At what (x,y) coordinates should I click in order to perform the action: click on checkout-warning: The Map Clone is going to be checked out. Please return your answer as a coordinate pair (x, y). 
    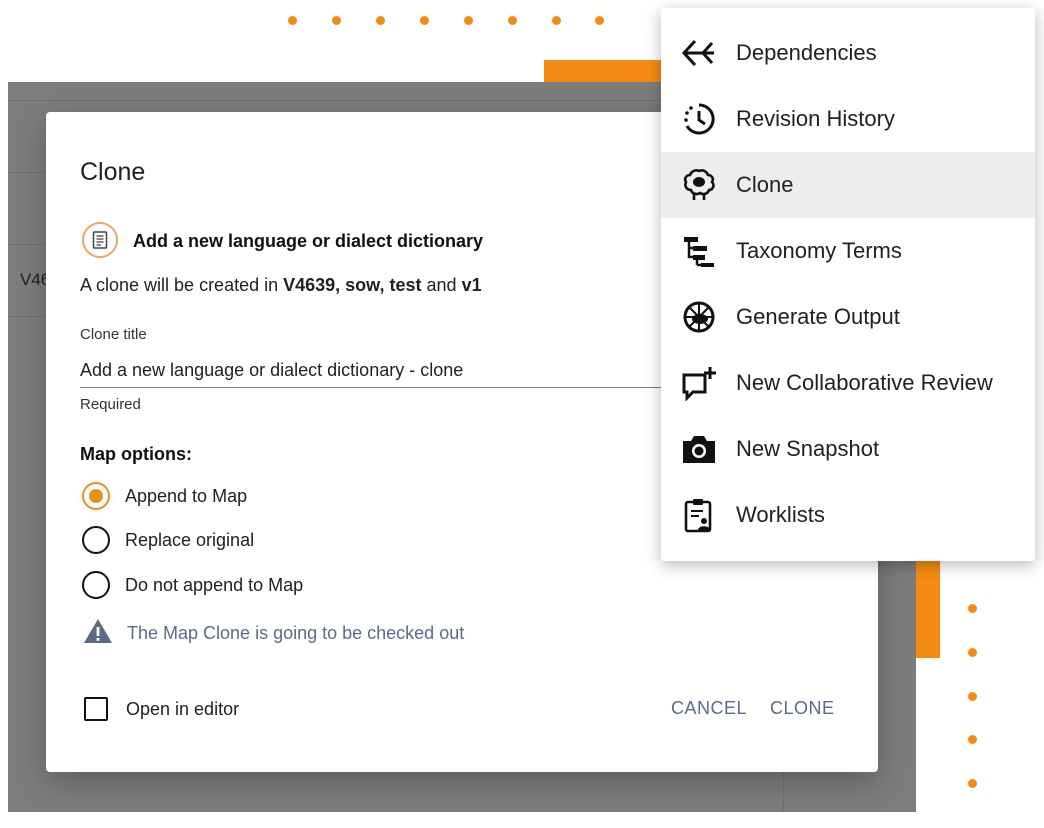
    Looking at the image, I should click on (273, 633).